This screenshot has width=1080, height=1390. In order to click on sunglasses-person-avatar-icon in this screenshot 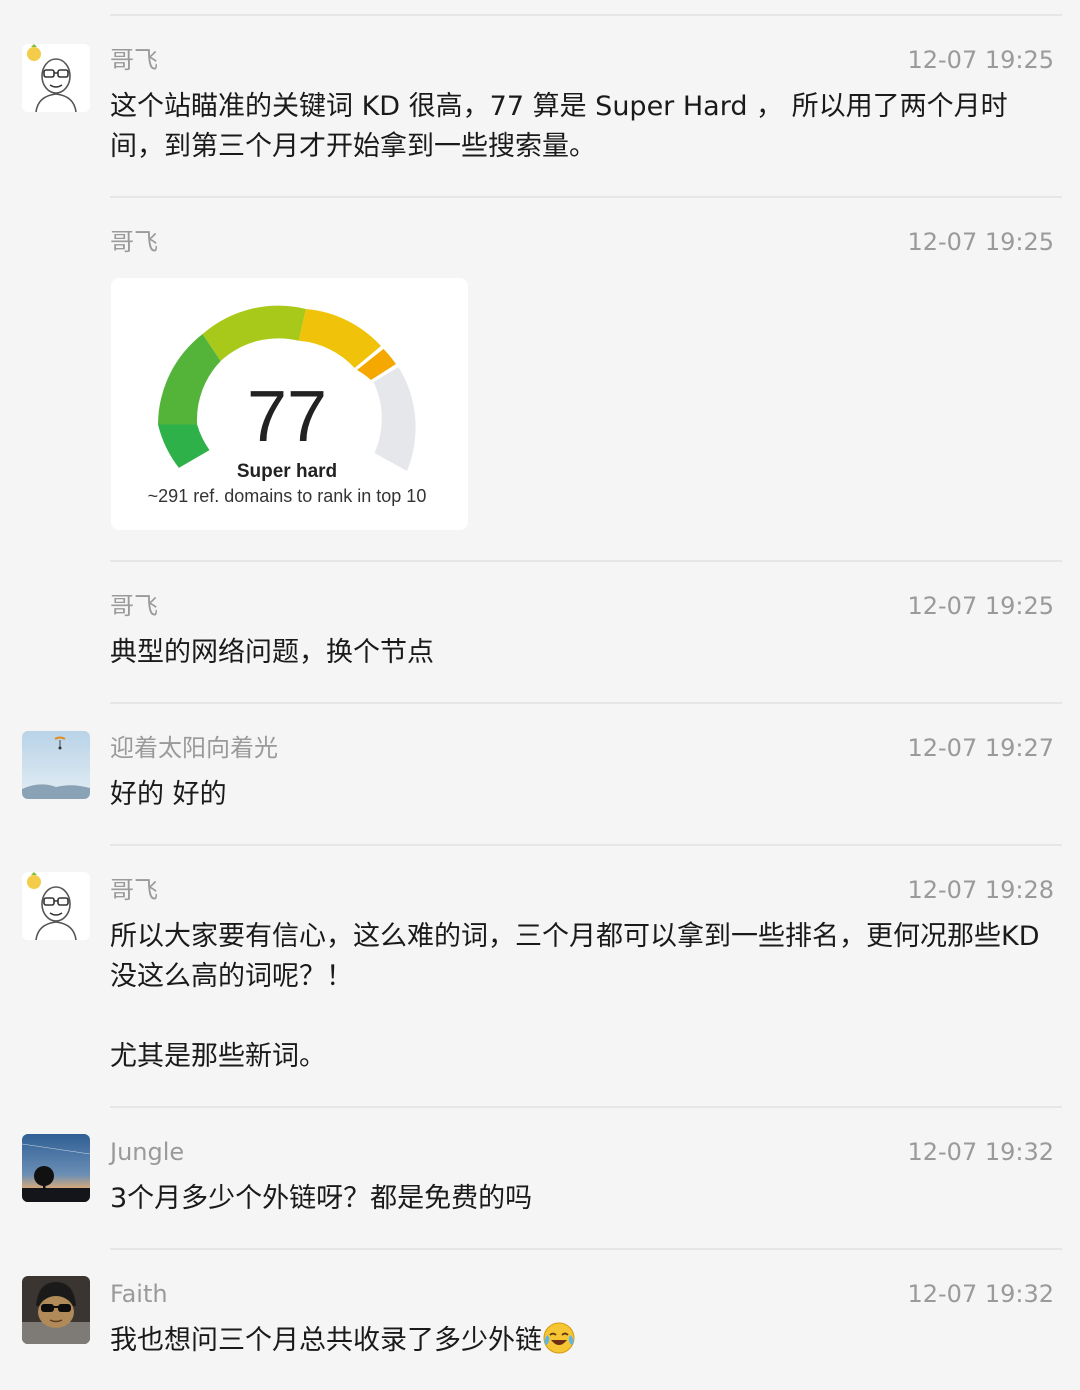, I will do `click(56, 1310)`.